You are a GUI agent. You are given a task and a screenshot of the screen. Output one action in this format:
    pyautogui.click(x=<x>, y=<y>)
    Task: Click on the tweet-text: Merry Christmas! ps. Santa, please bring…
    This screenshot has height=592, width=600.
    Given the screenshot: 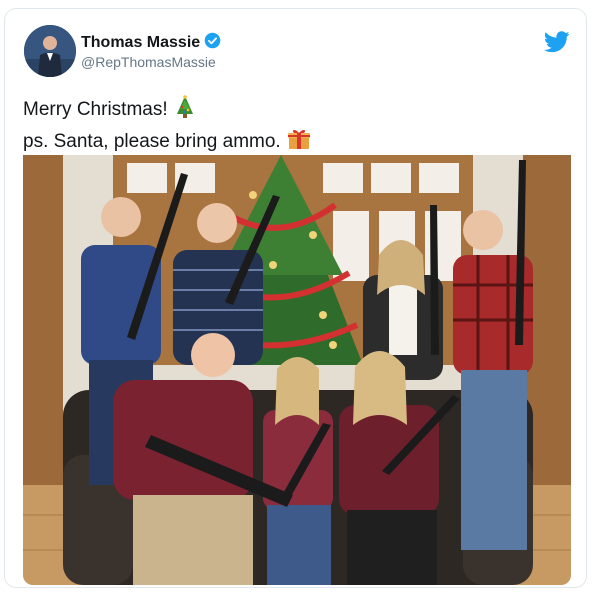 What is the action you would take?
    pyautogui.click(x=167, y=127)
    